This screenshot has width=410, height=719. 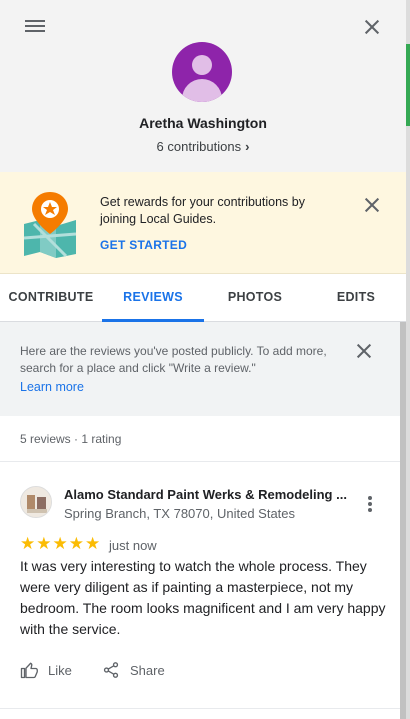 I want to click on local-guides-map-pin-icon, so click(x=50, y=225).